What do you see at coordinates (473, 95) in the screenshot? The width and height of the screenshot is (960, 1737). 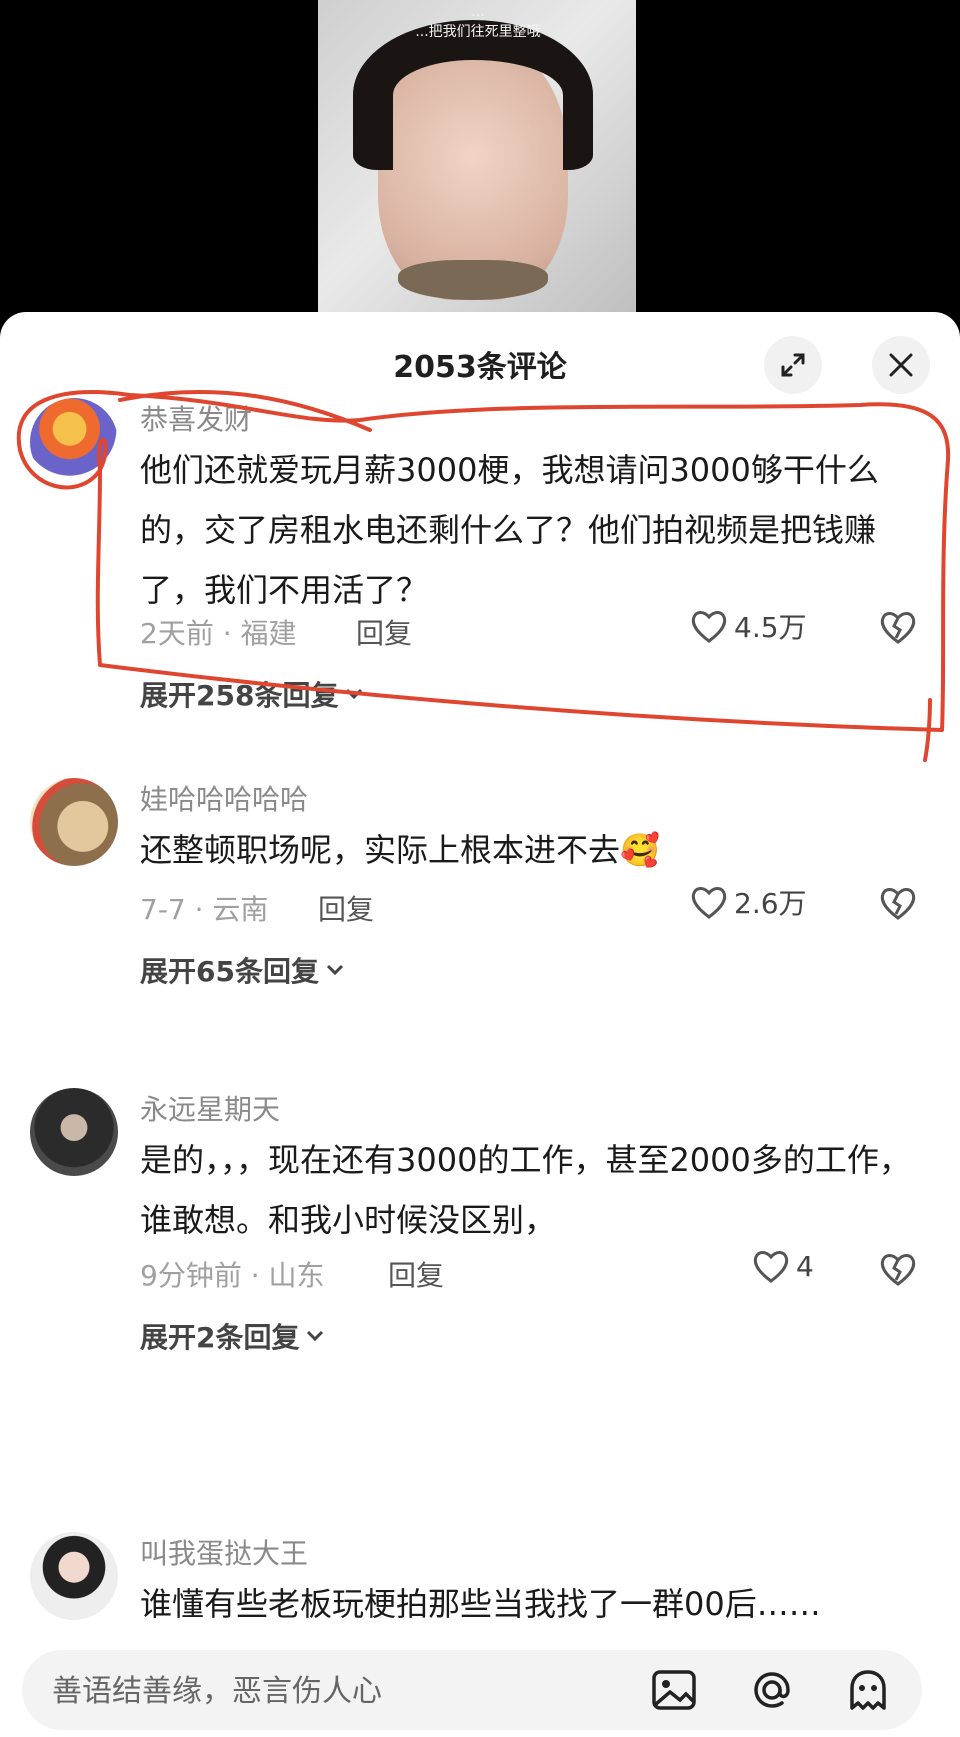 I see `video-hair-image` at bounding box center [473, 95].